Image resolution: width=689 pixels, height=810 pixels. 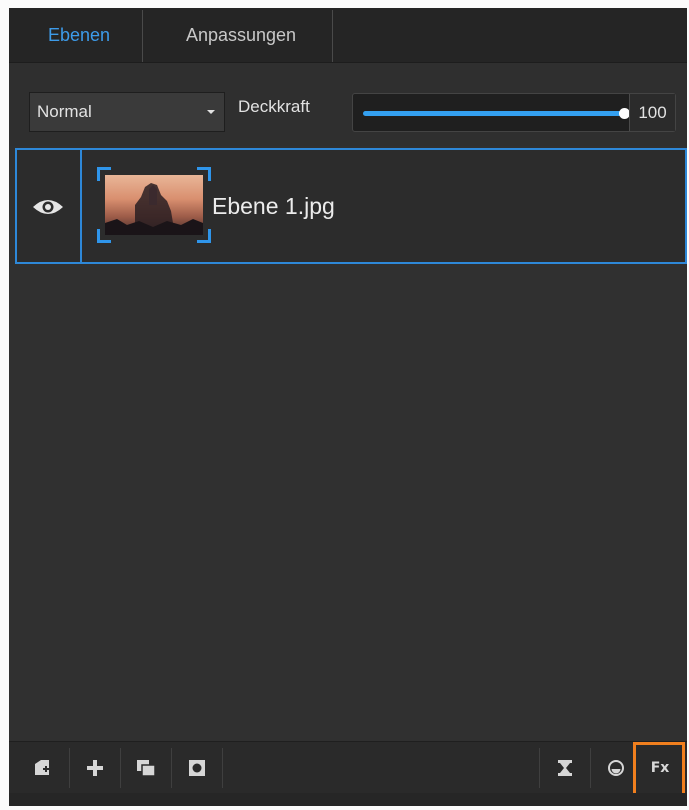 I want to click on opacity-control: 100, so click(x=514, y=112).